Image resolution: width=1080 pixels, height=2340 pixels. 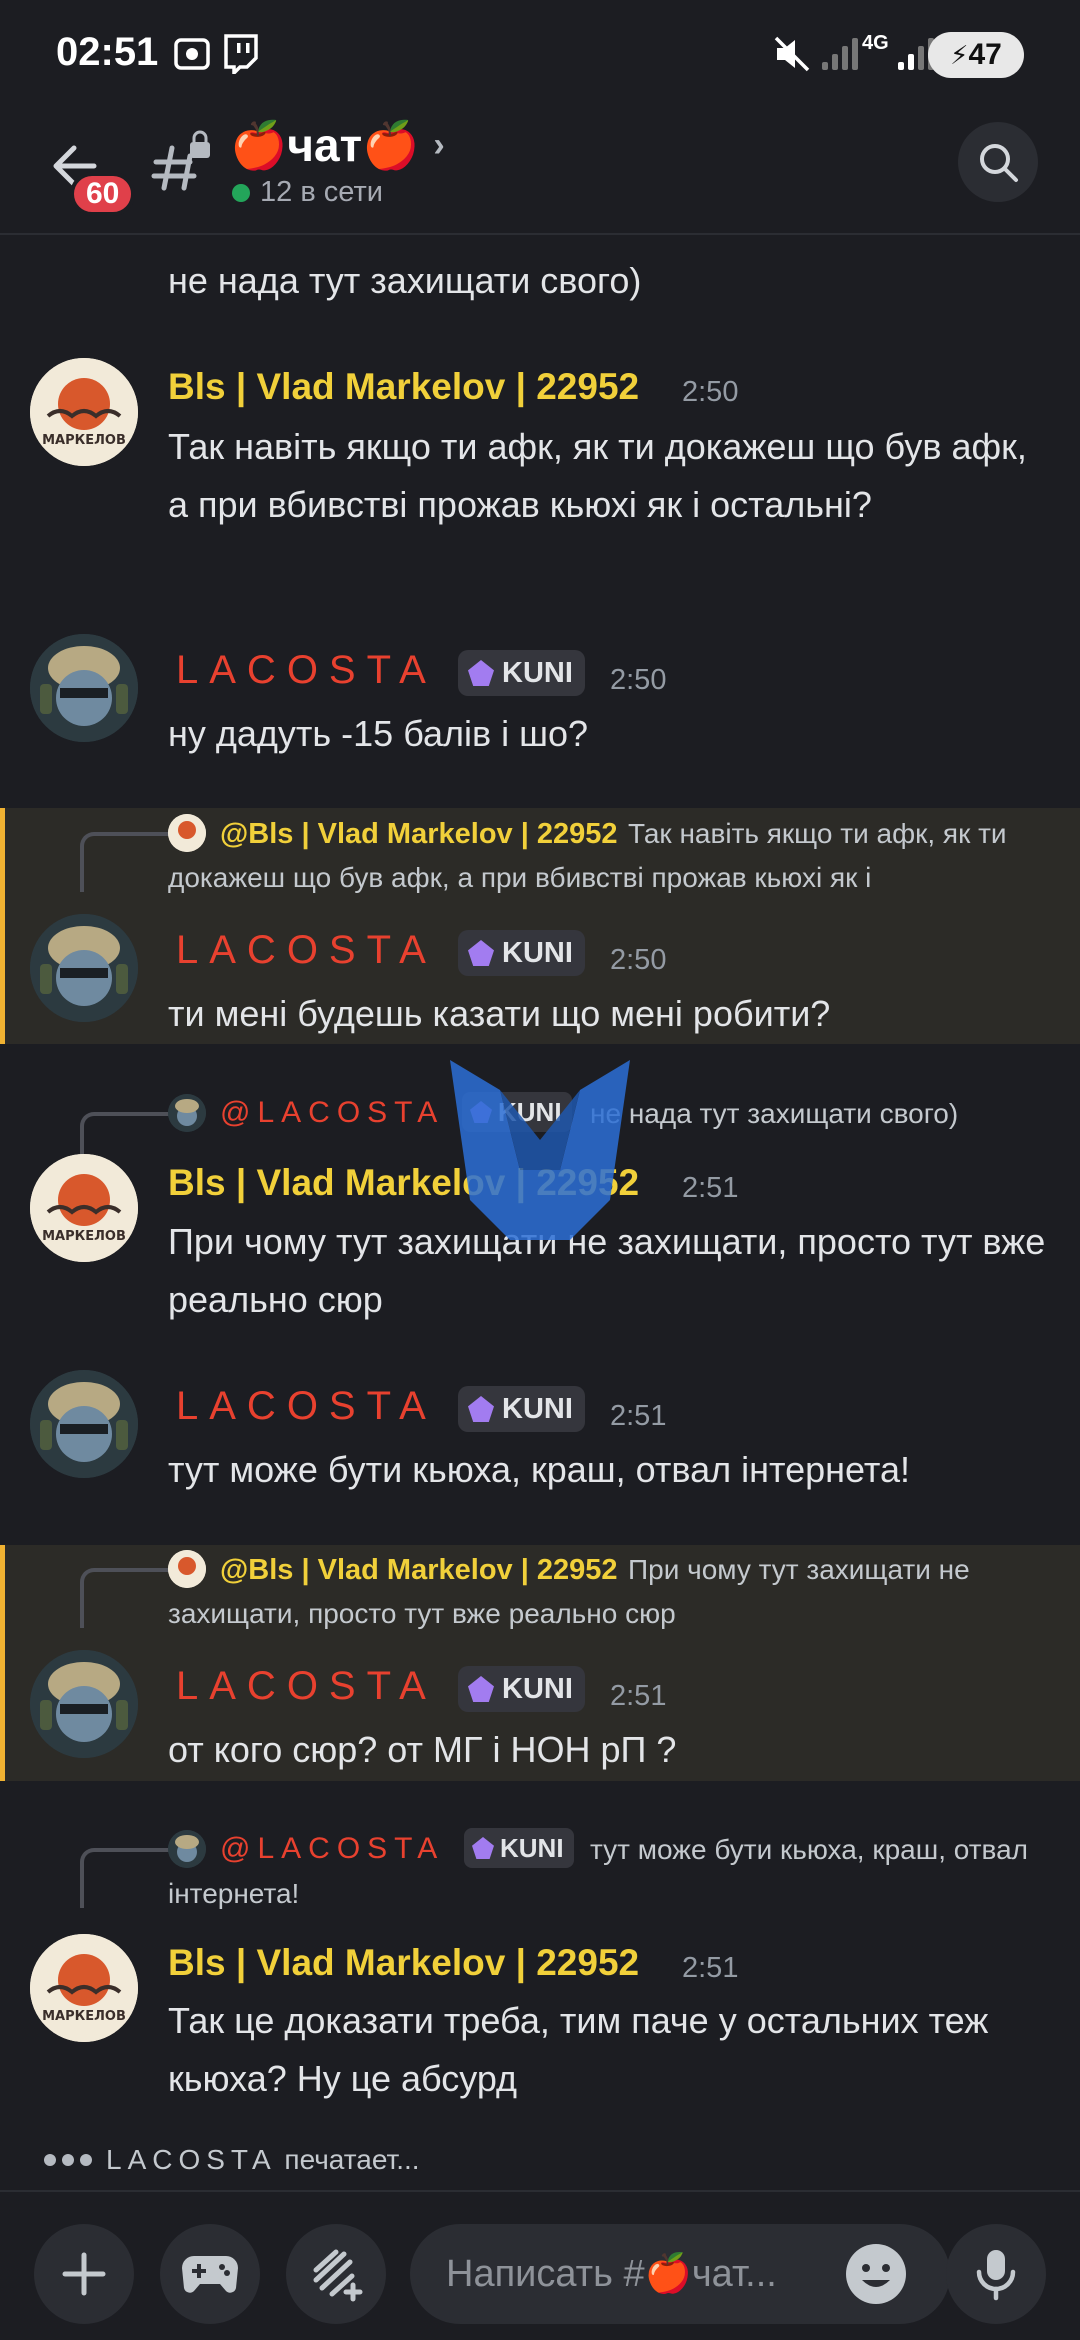 What do you see at coordinates (405, 280) in the screenshot?
I see `message-text: не нада тут захищати свого)` at bounding box center [405, 280].